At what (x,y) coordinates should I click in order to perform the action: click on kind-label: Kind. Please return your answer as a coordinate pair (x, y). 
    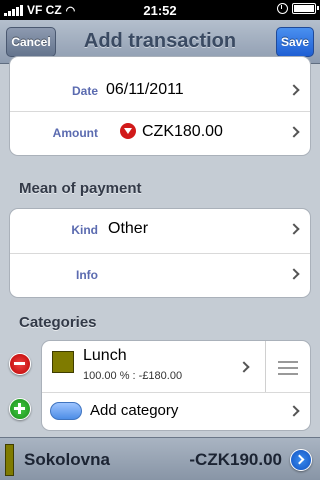
    Looking at the image, I should click on (84, 230).